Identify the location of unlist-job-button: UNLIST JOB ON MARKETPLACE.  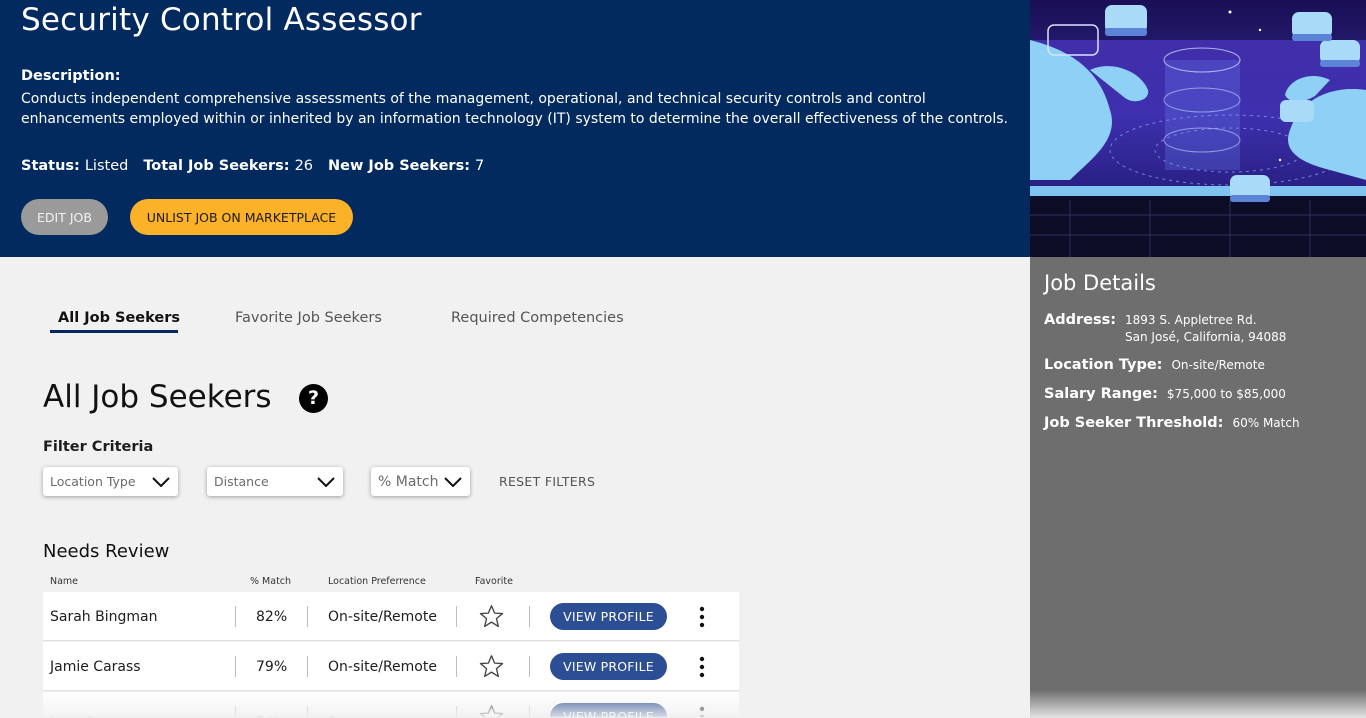
(241, 217).